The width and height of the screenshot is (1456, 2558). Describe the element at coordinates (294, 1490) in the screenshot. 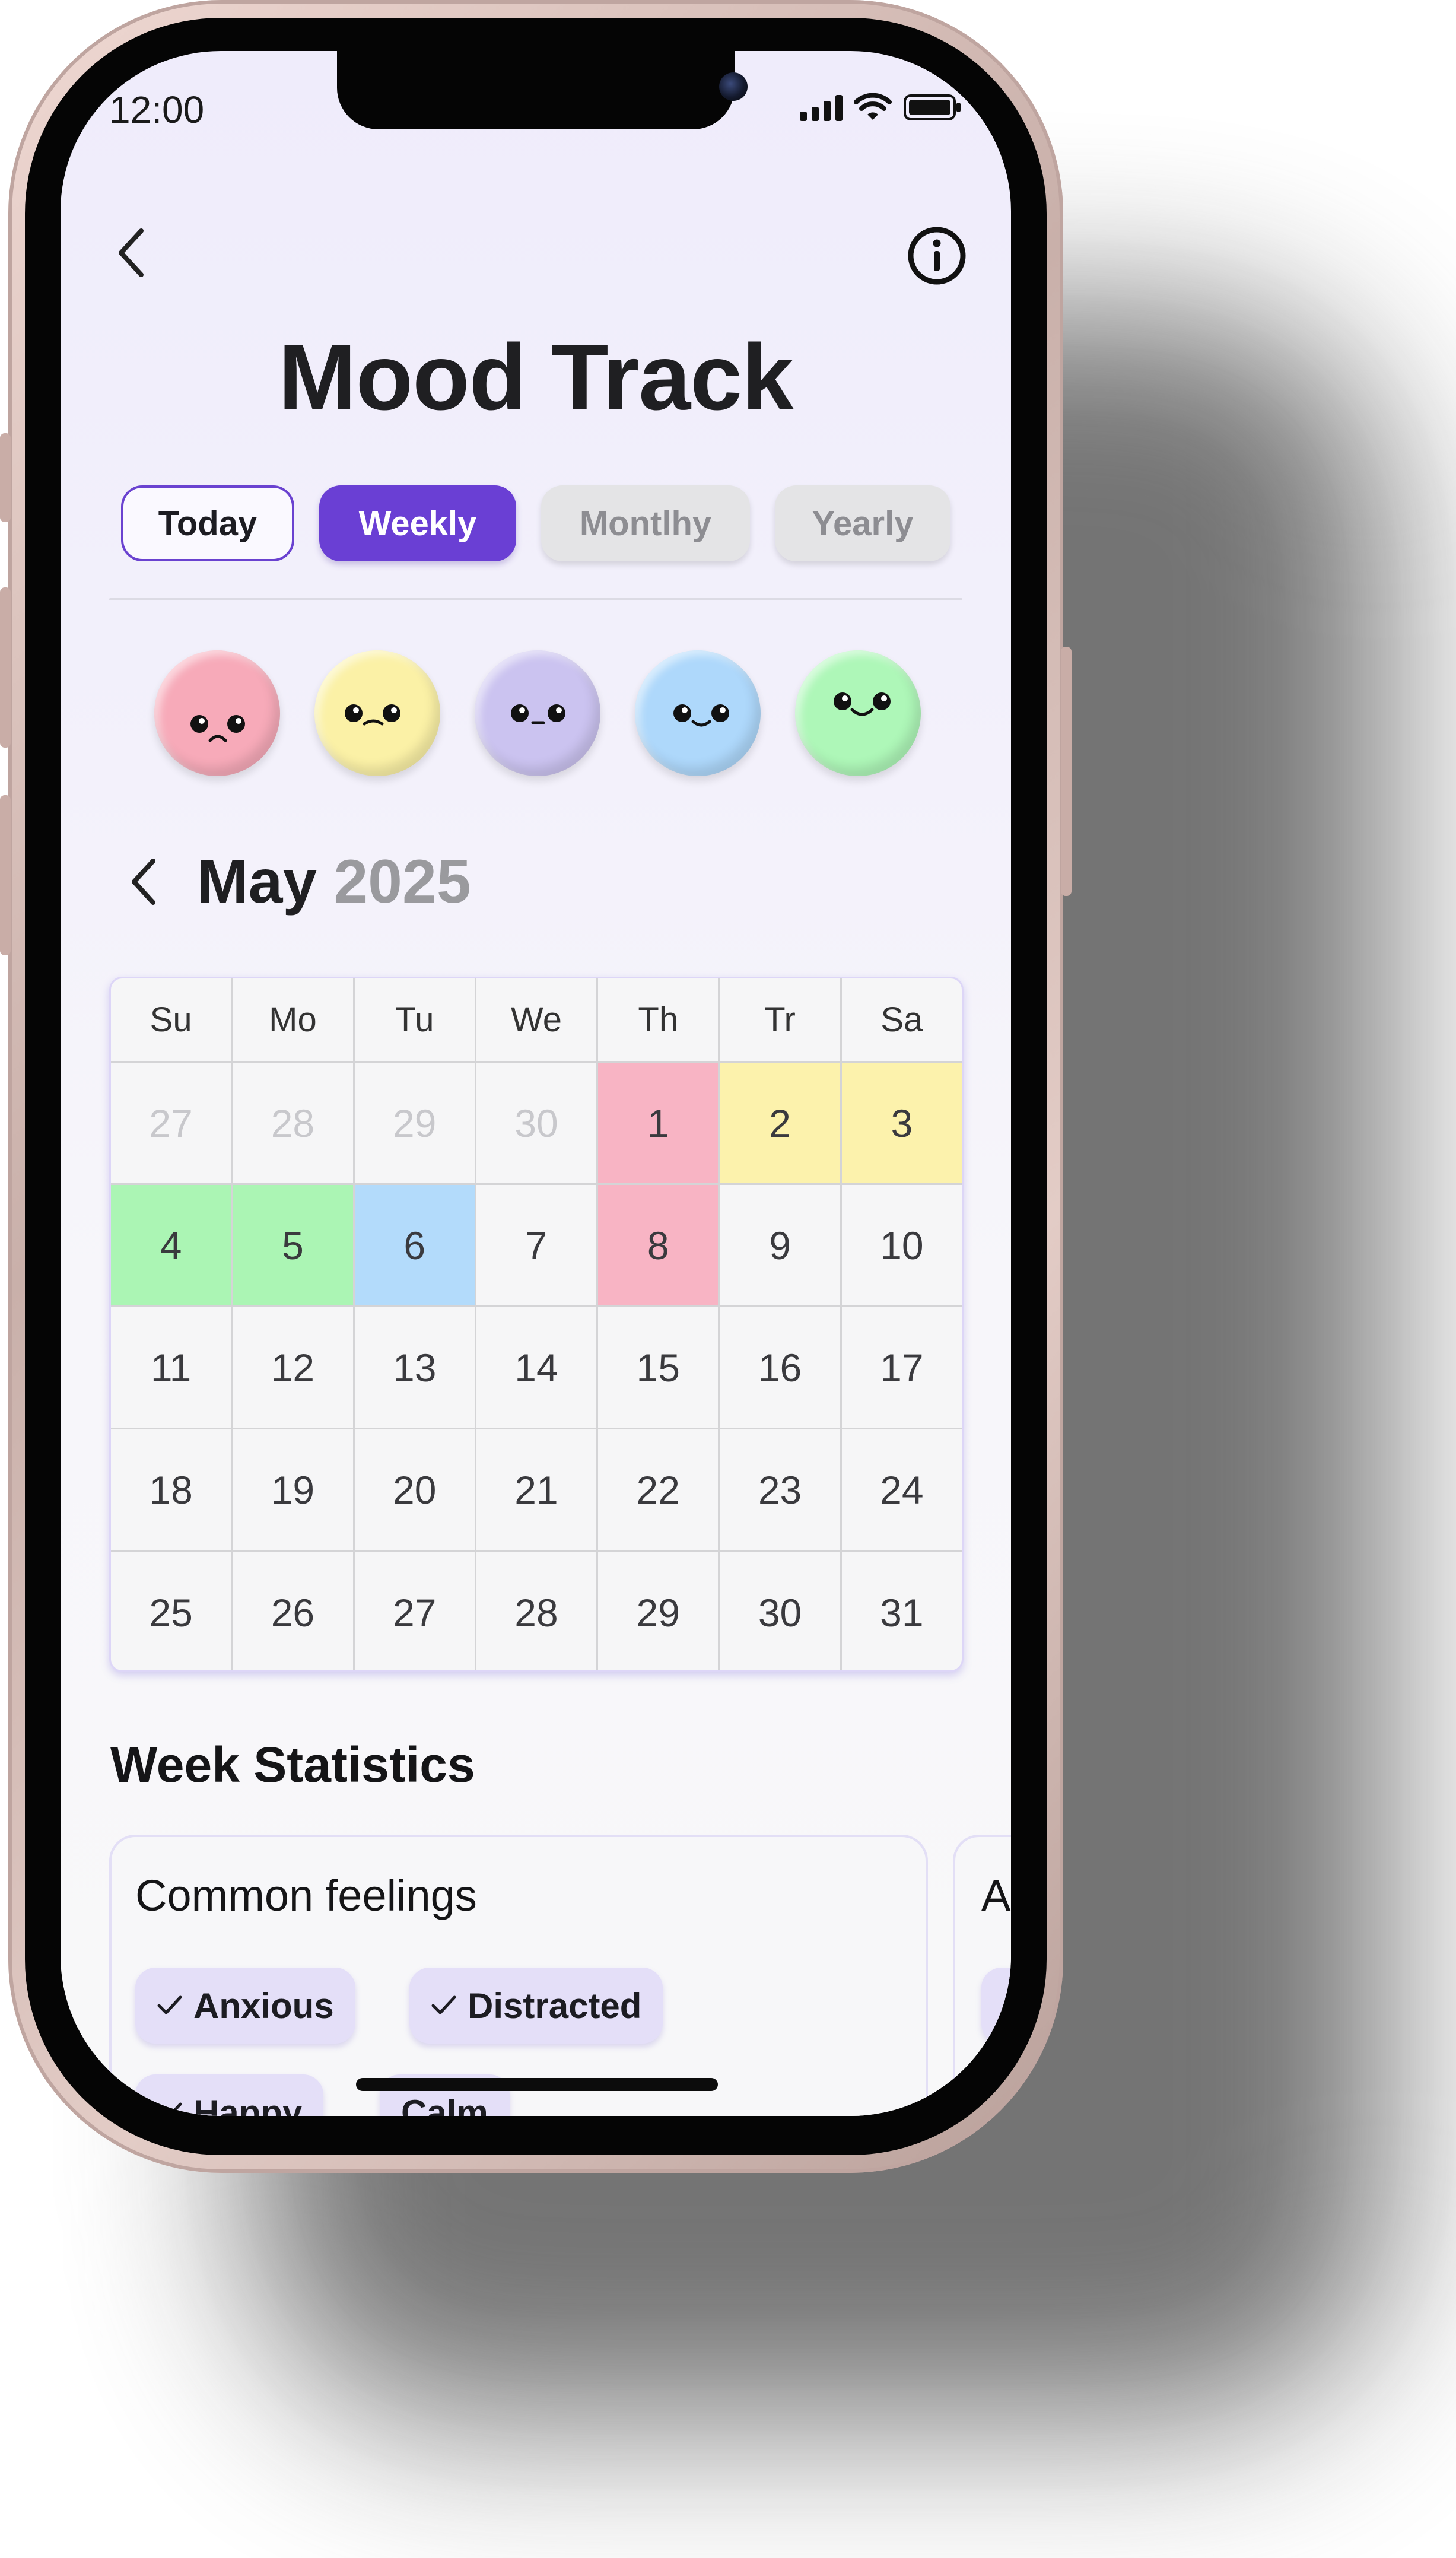

I see `calendar-day: 19` at that location.